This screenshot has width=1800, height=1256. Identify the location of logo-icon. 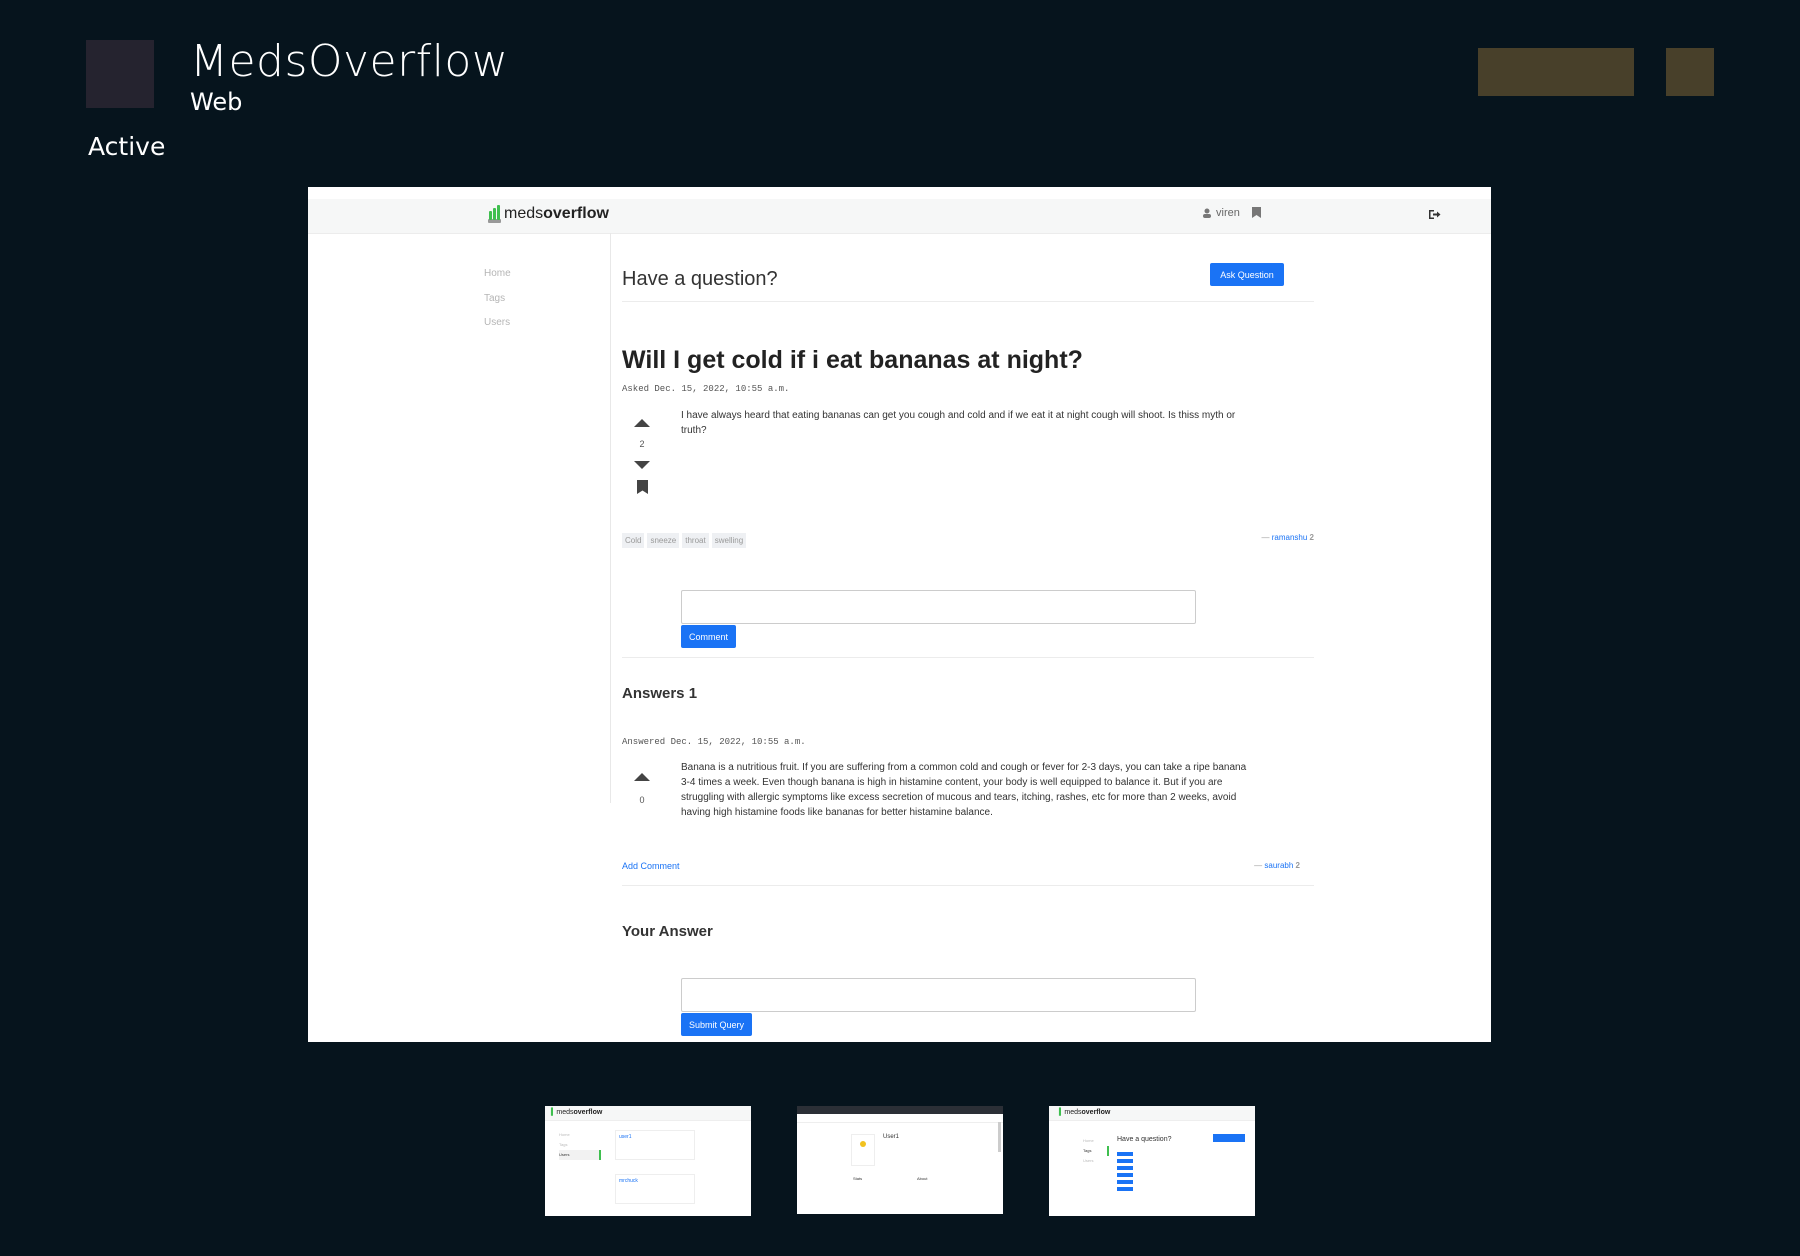
(495, 214).